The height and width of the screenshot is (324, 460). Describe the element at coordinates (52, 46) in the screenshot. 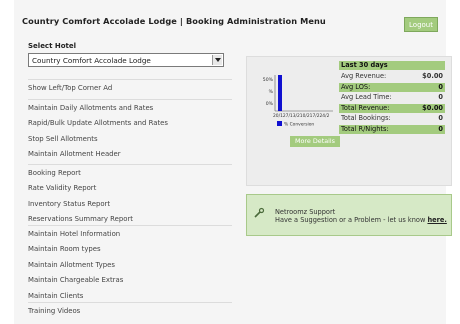

I see `select-hotel-label: Select Hotel` at that location.